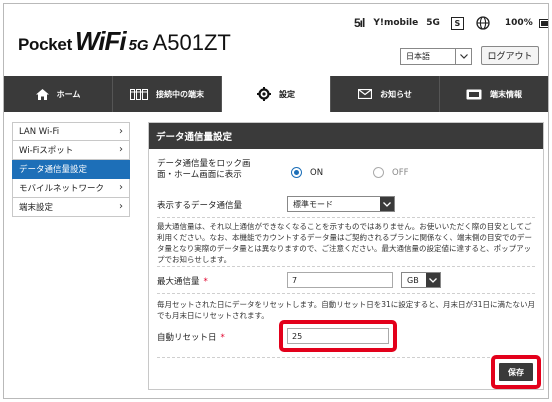 The width and height of the screenshot is (552, 402). What do you see at coordinates (187, 338) in the screenshot?
I see `auto-reset-label-text: 自動リセット日` at bounding box center [187, 338].